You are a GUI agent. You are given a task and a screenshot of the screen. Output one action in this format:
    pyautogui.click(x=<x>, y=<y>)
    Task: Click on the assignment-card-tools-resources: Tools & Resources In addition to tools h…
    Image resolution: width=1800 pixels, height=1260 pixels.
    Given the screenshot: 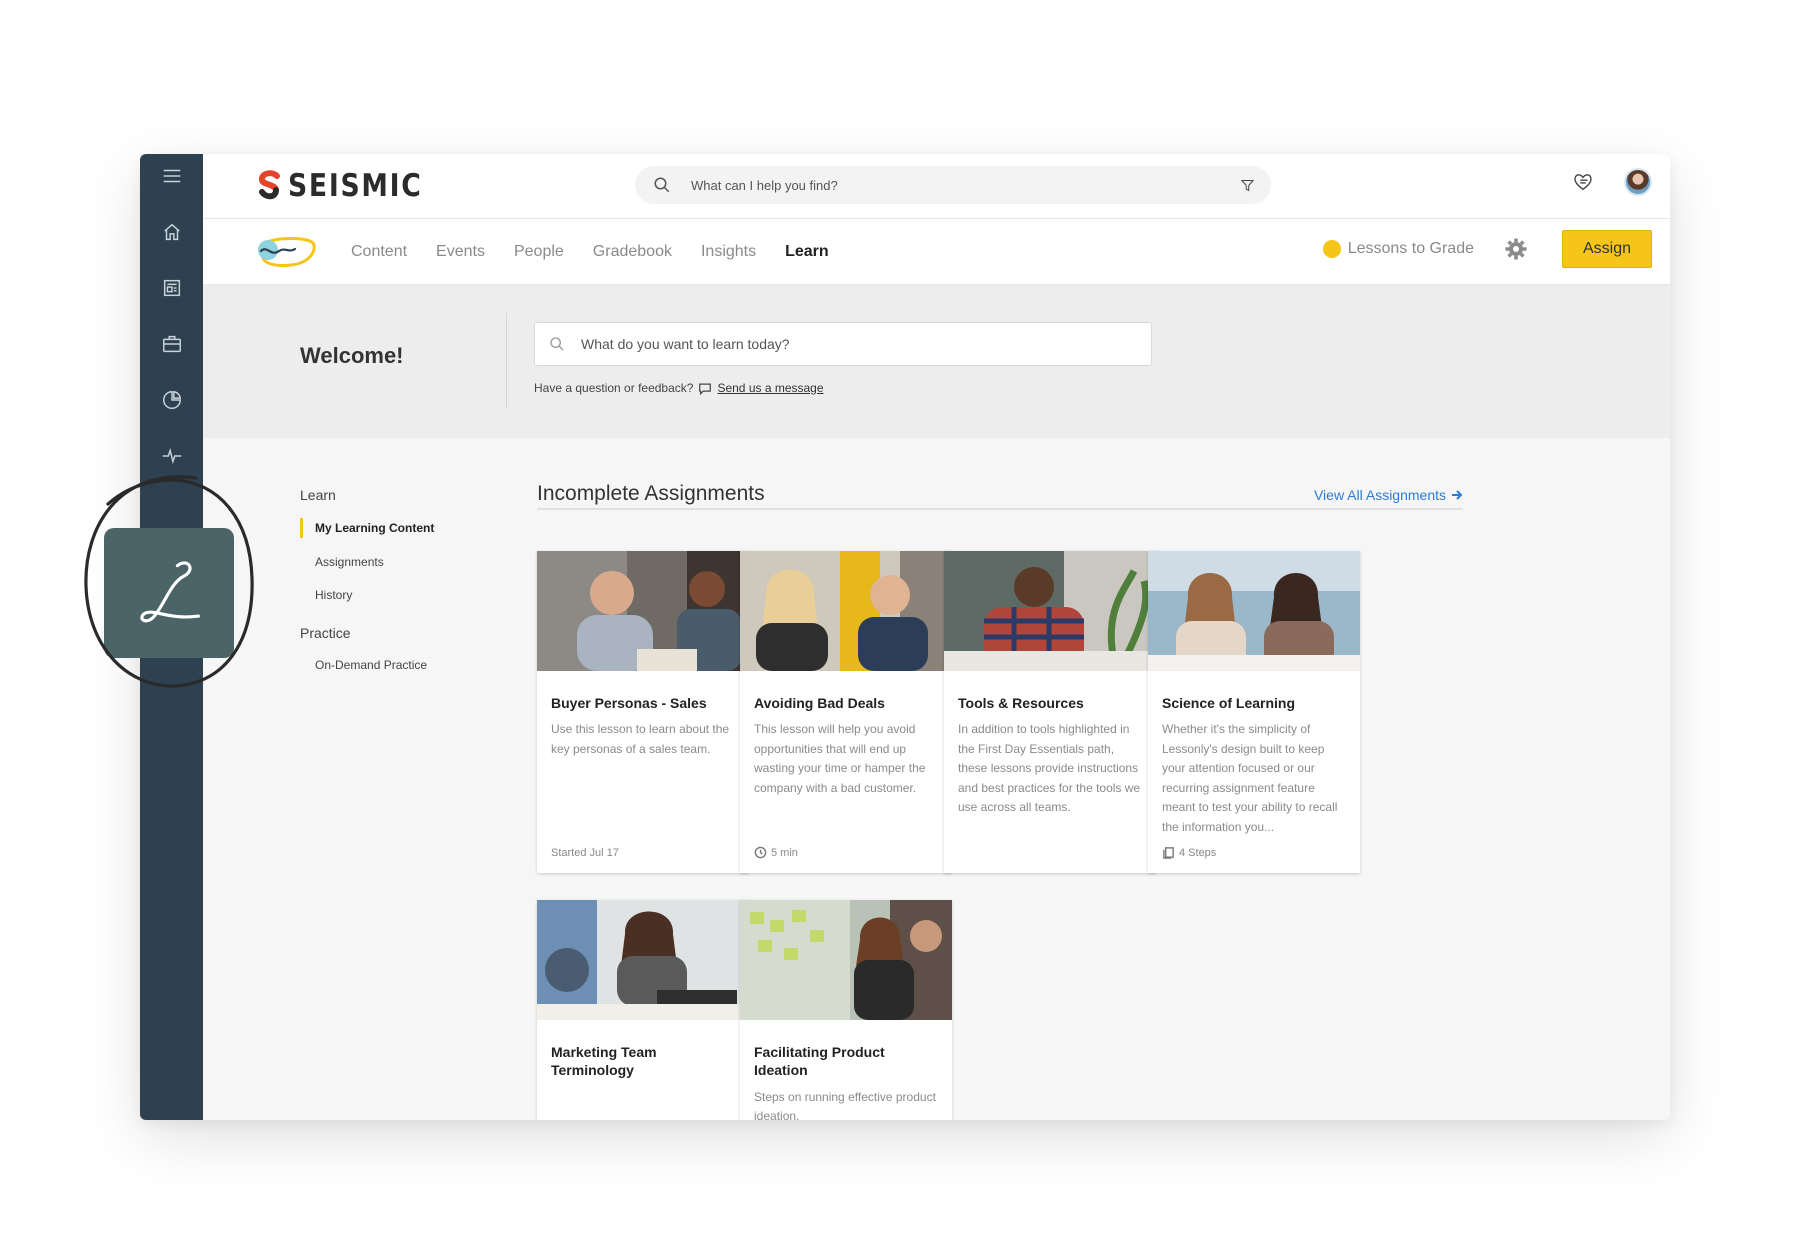 What is the action you would take?
    pyautogui.click(x=1050, y=712)
    